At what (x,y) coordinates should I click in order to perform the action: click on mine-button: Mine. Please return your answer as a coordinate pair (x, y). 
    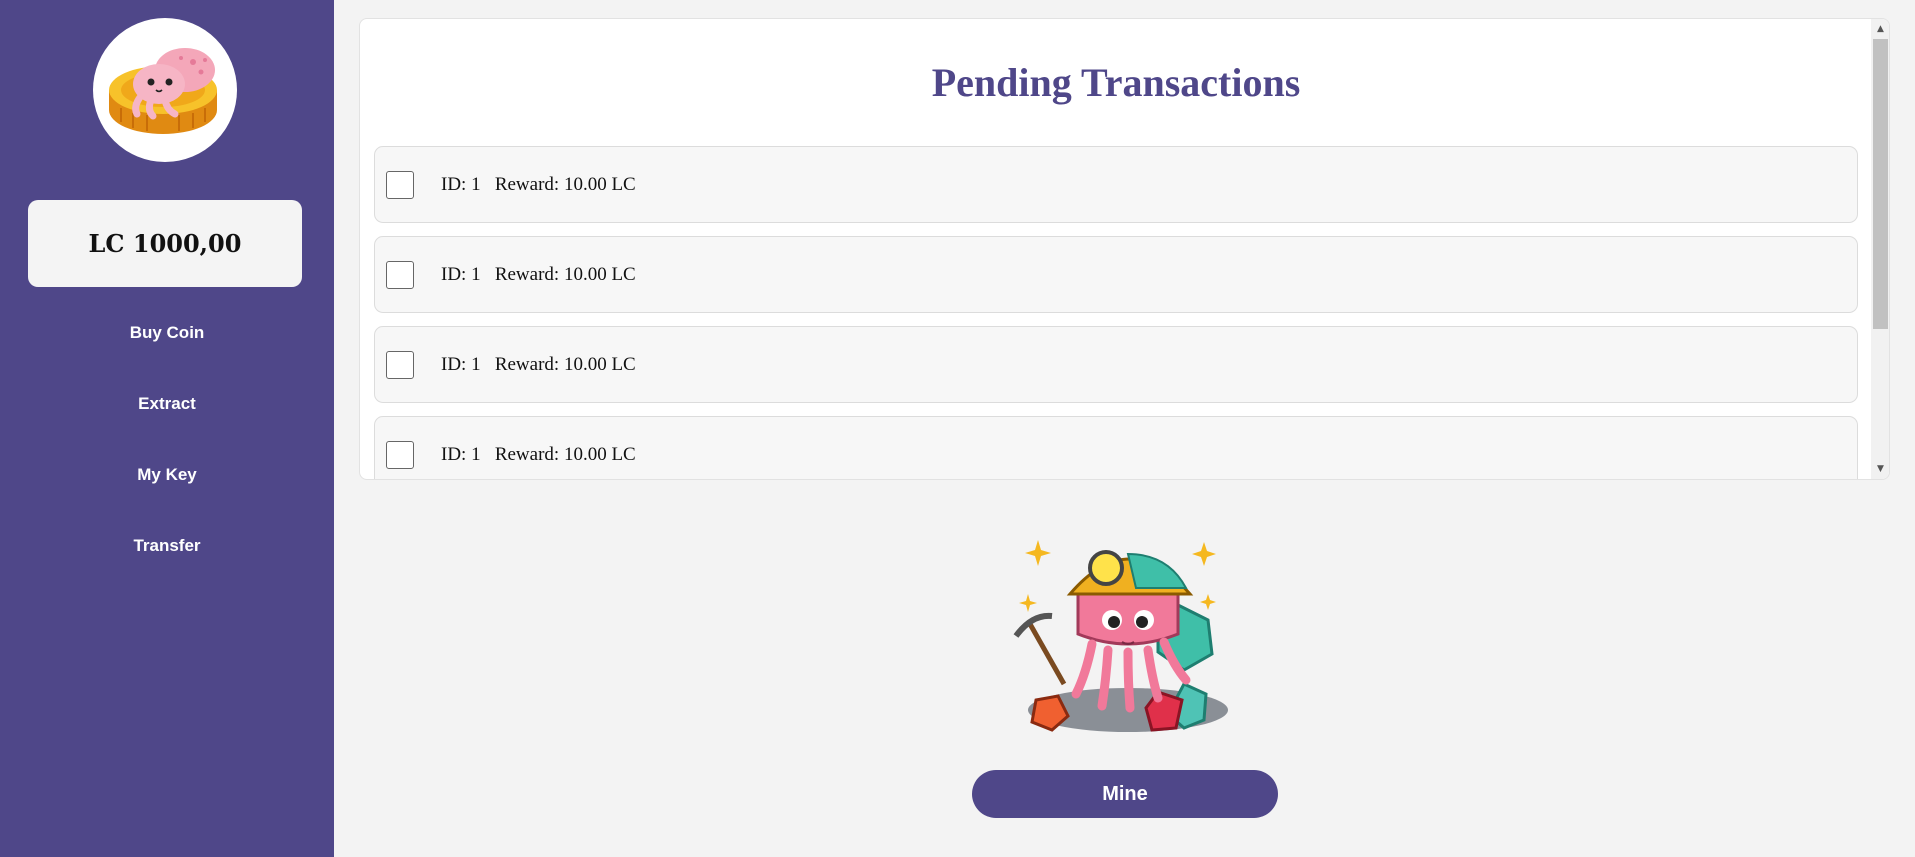
    Looking at the image, I should click on (1125, 794).